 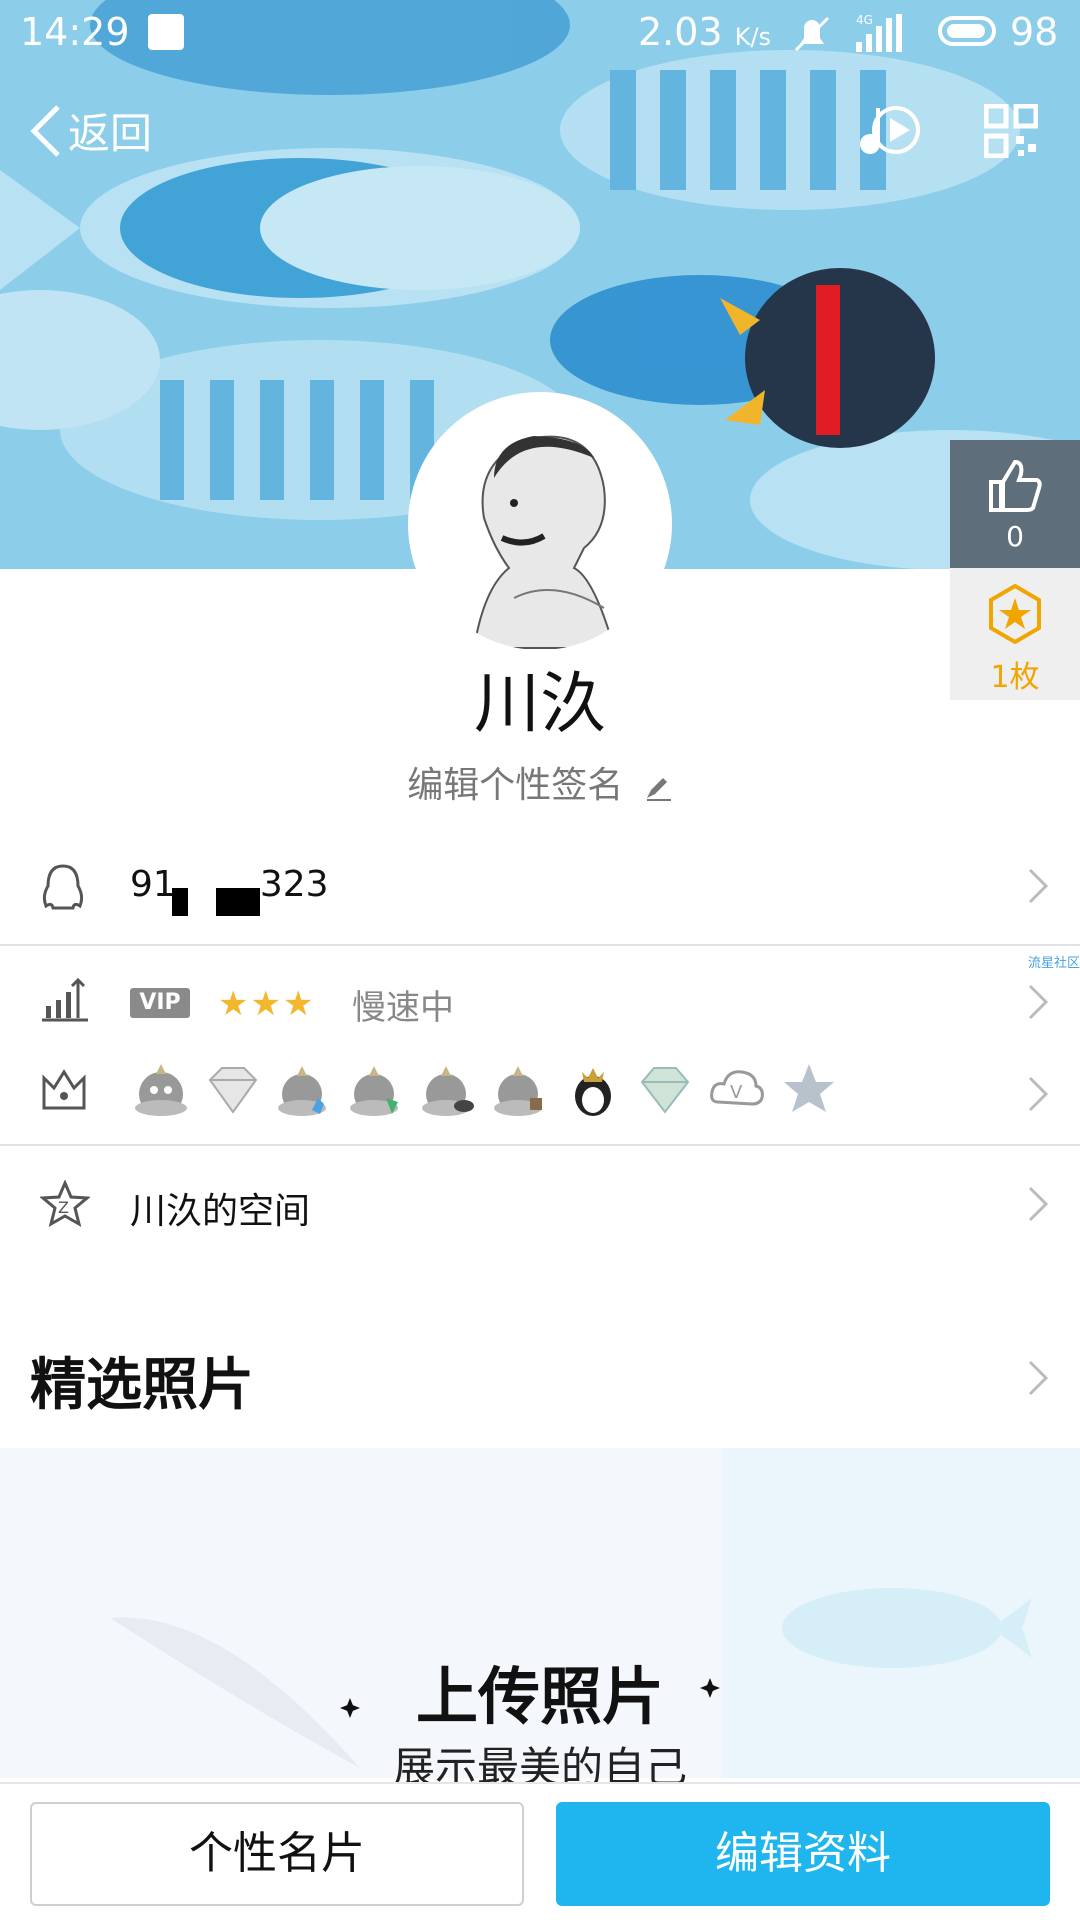 What do you see at coordinates (377, 1089) in the screenshot?
I see `penguin-green-badge-icon` at bounding box center [377, 1089].